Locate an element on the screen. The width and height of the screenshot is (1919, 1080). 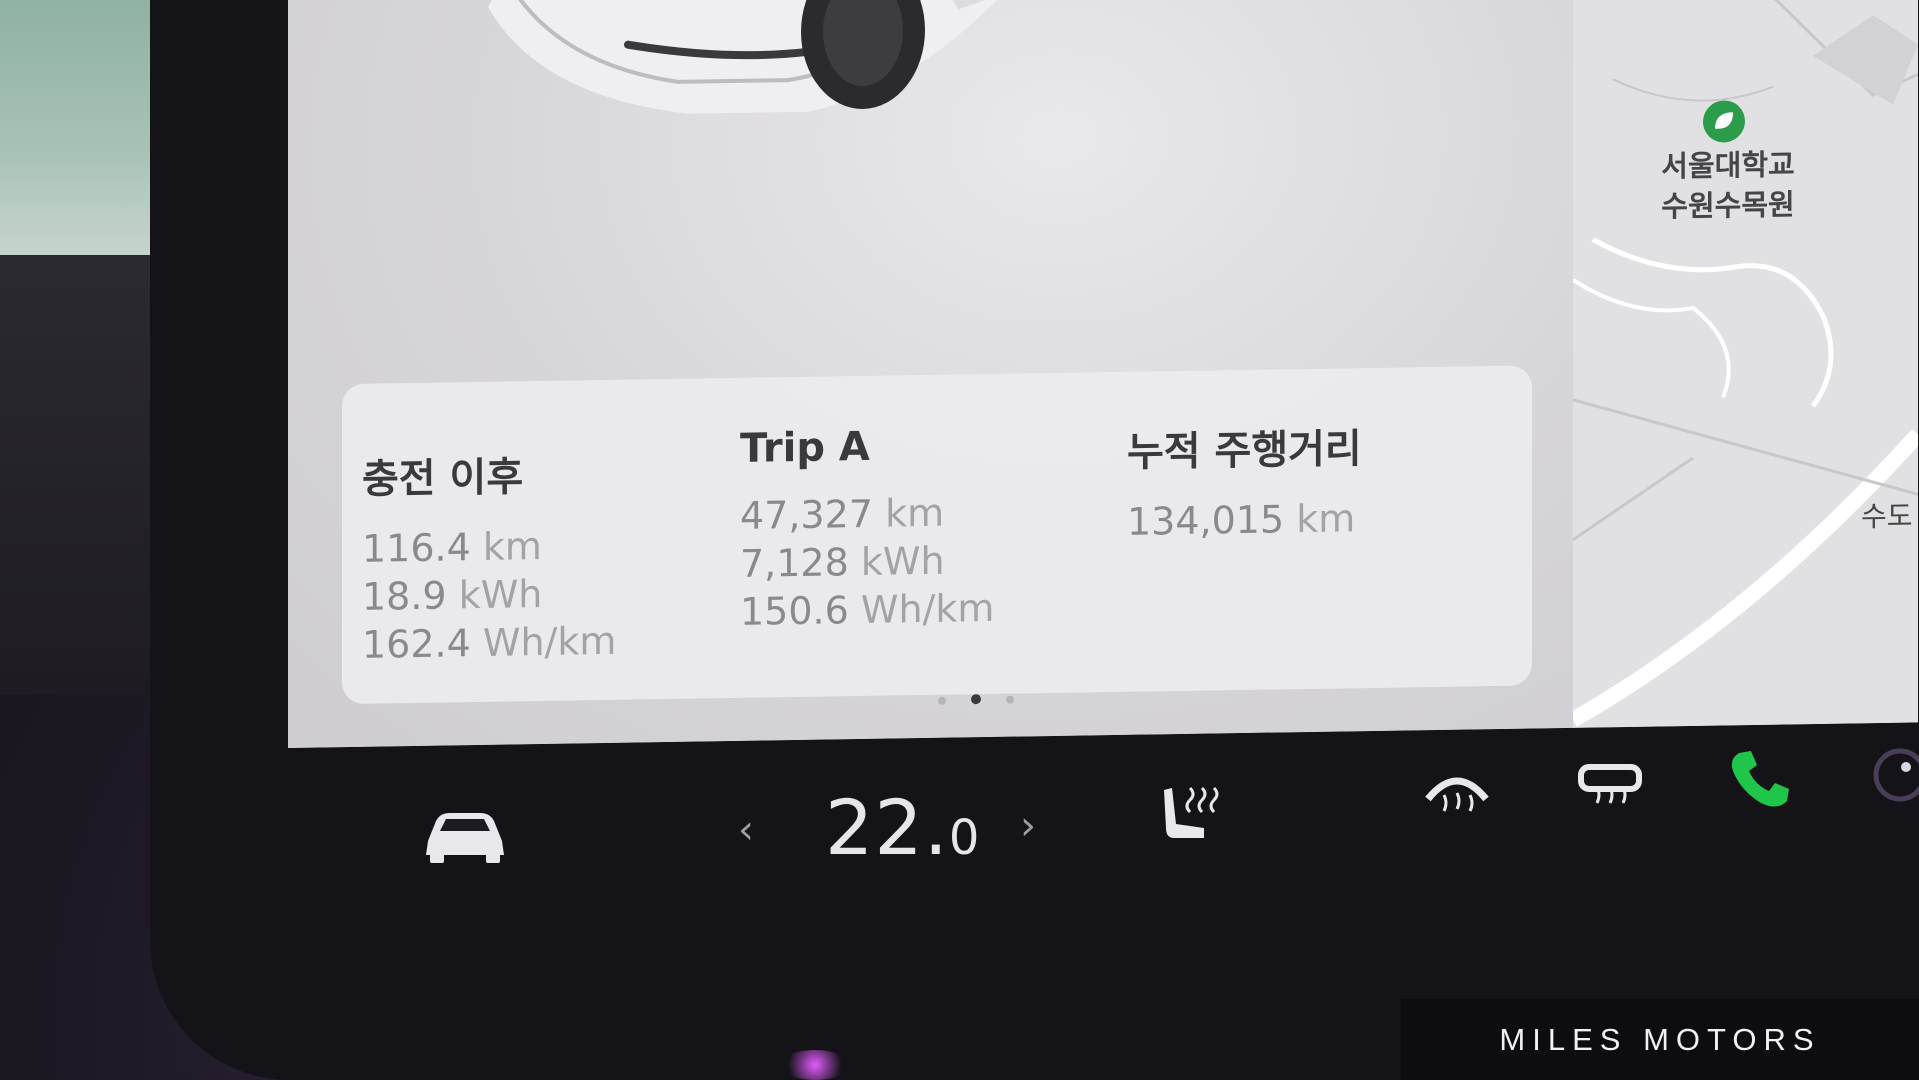
trip-a-efficiency: 150.6 Wh/km is located at coordinates (867, 610).